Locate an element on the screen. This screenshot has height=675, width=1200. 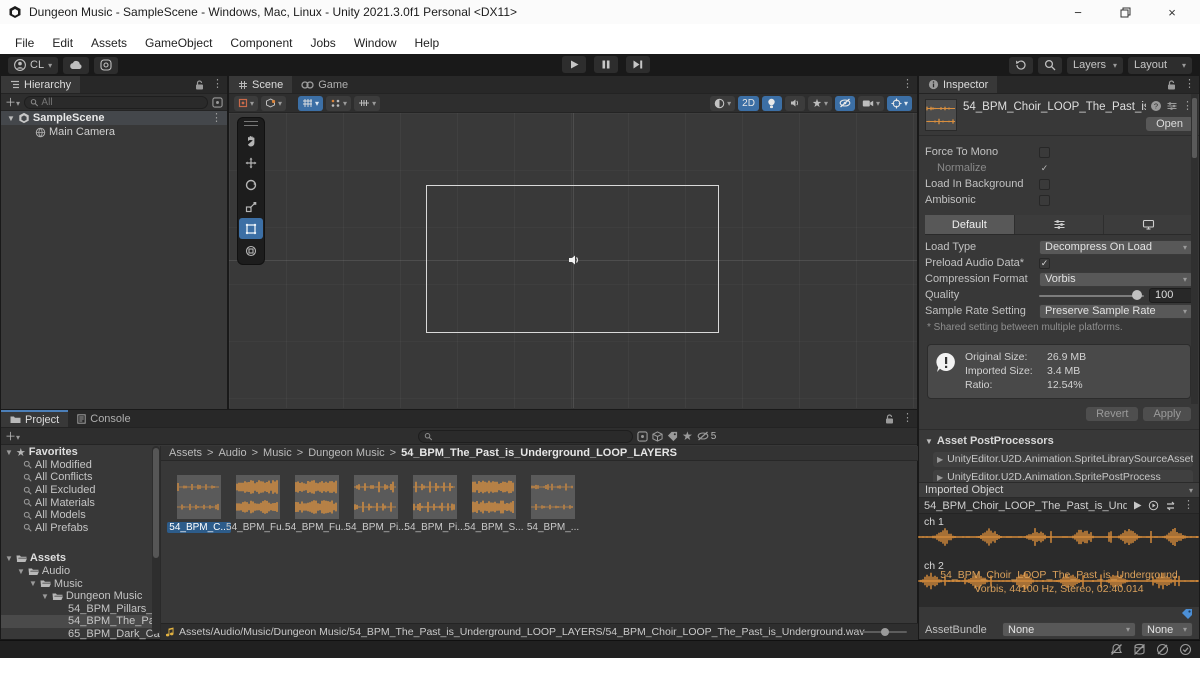
breadcrumb-assets: Assets is located at coordinates (185, 453).